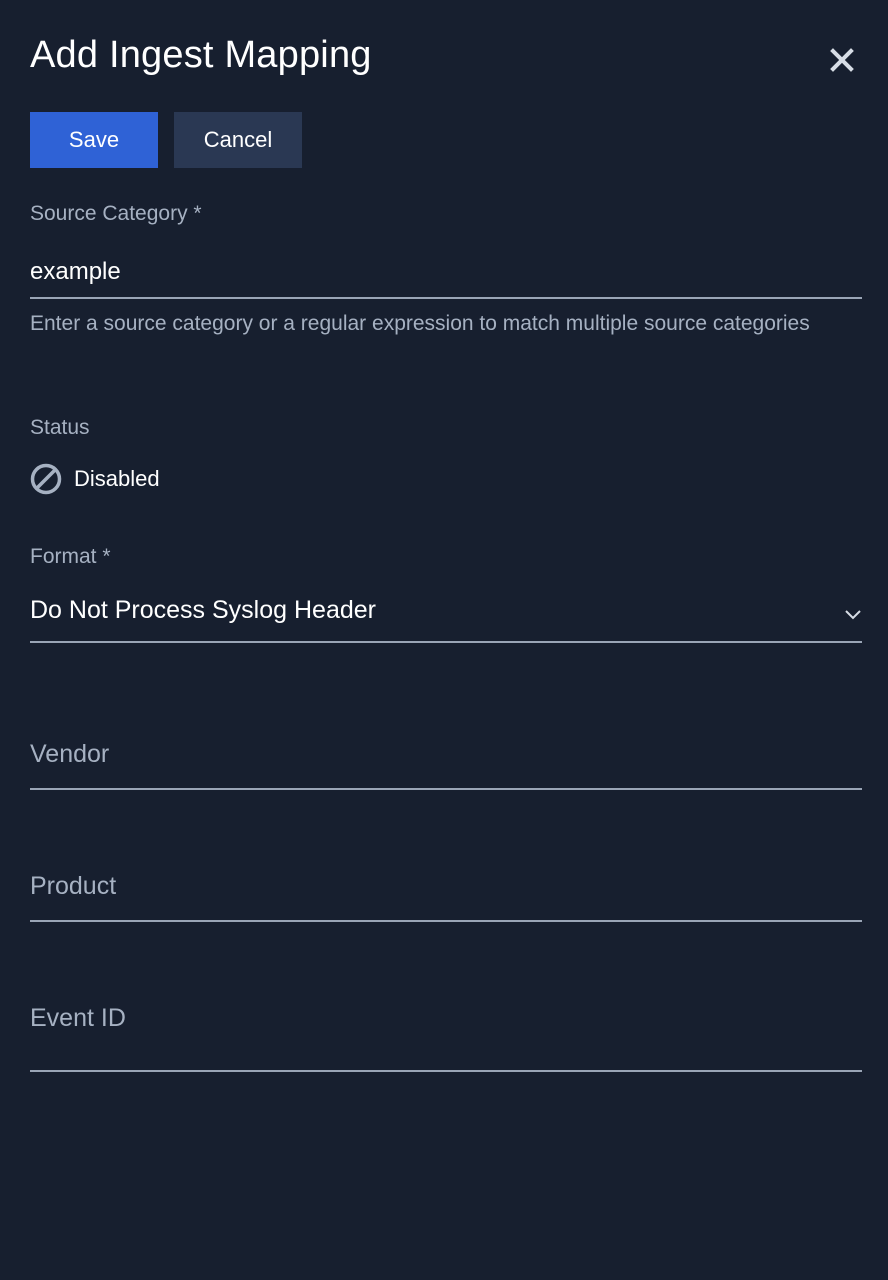 Image resolution: width=888 pixels, height=1280 pixels. What do you see at coordinates (446, 921) in the screenshot?
I see `product-underline` at bounding box center [446, 921].